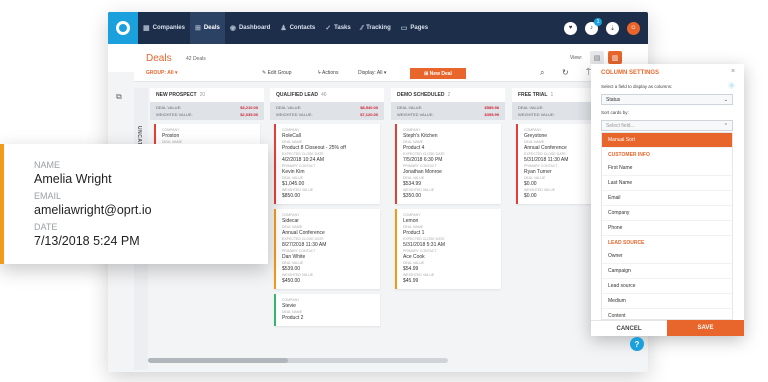 The image size is (768, 382). I want to click on column-count: 2, so click(449, 95).